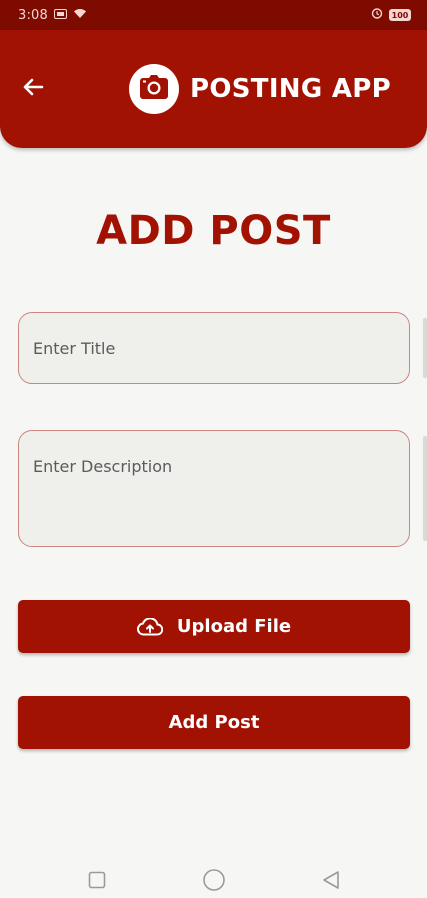 The height and width of the screenshot is (898, 427). What do you see at coordinates (290, 89) in the screenshot?
I see `app-title: POSTING APP` at bounding box center [290, 89].